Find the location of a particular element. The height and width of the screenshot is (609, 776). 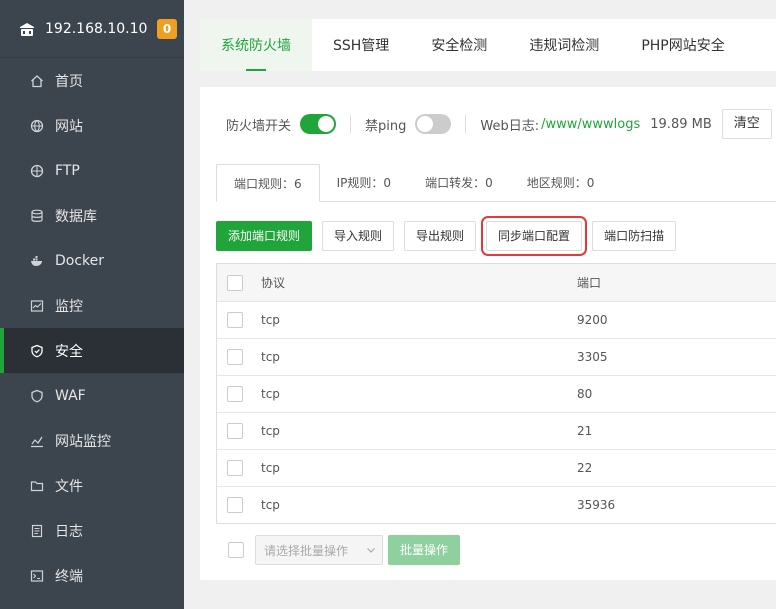

sidebar-item-label: 终端 is located at coordinates (69, 576).